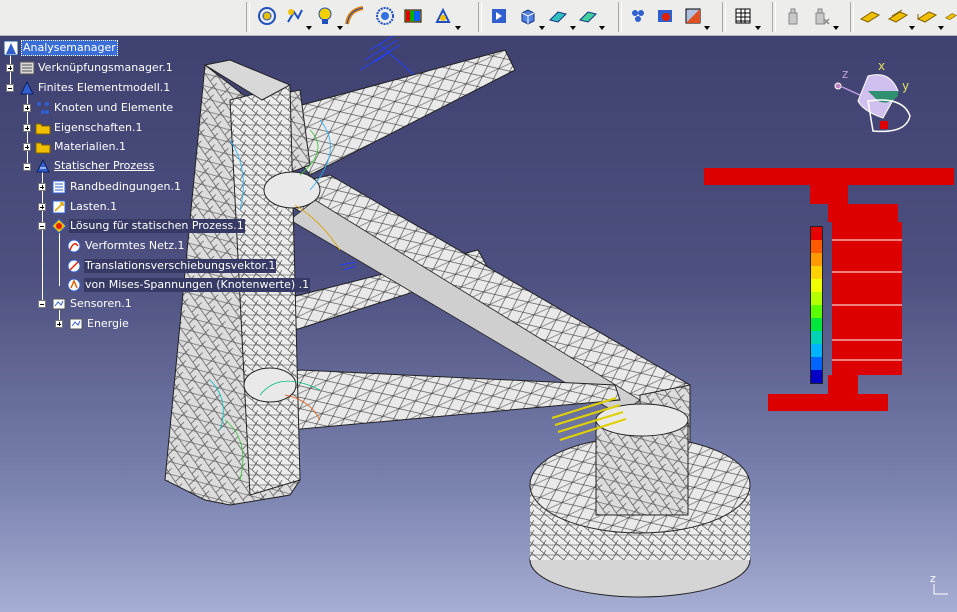  What do you see at coordinates (933, 578) in the screenshot?
I see `axis-z-label: z` at bounding box center [933, 578].